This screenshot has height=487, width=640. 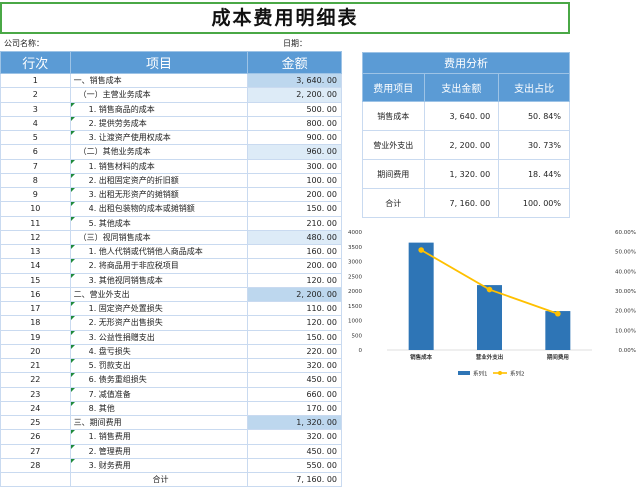 What do you see at coordinates (534, 203) in the screenshot?
I see `analysis-pct: 100. 00%` at bounding box center [534, 203].